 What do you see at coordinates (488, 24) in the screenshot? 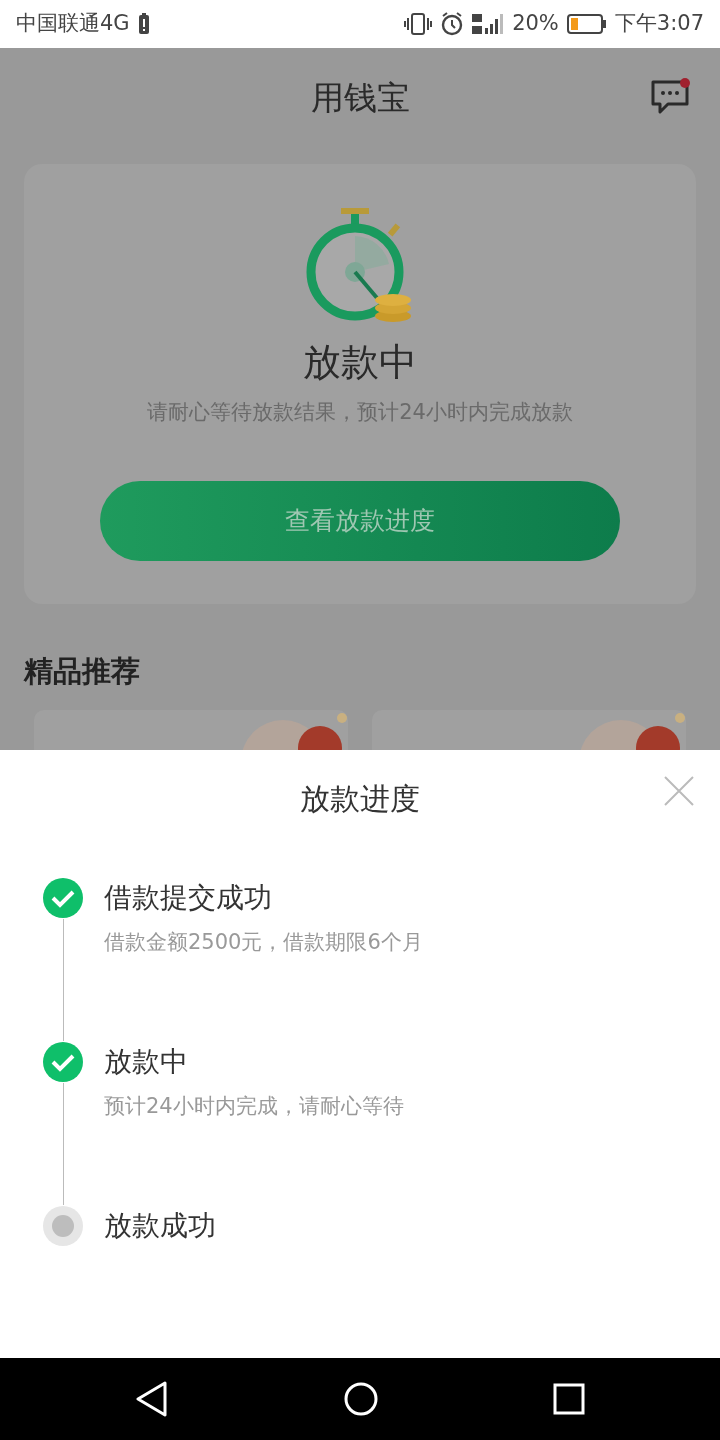
I see `signal-icon` at bounding box center [488, 24].